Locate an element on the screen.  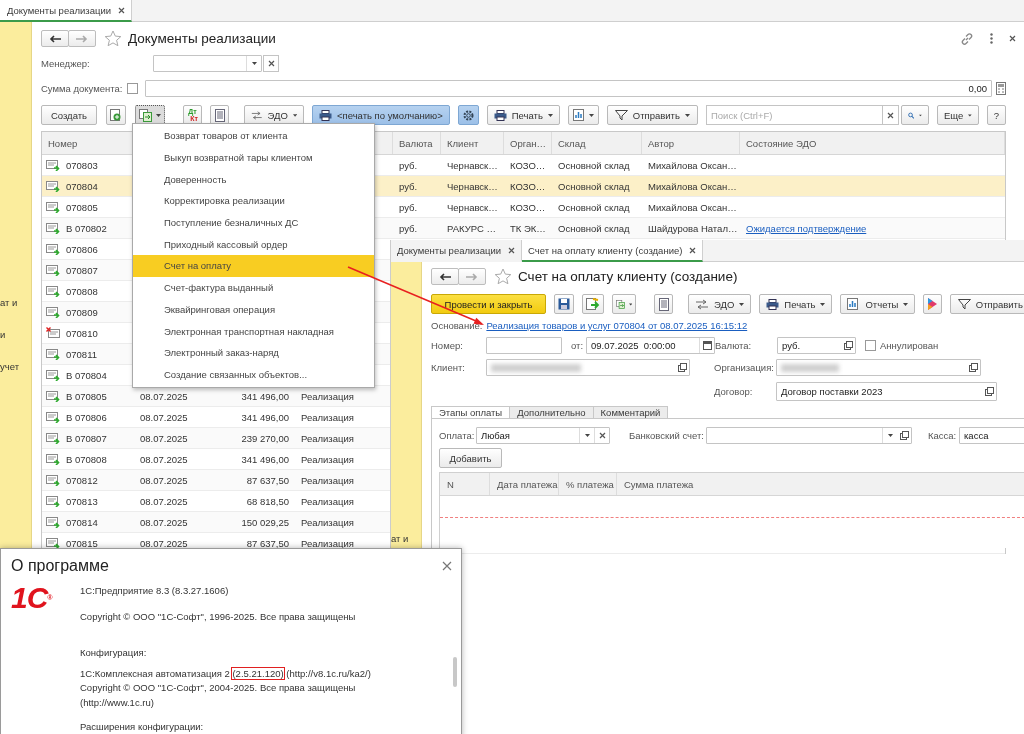
form-title: Документы реализации is located at coordinates (202, 38).